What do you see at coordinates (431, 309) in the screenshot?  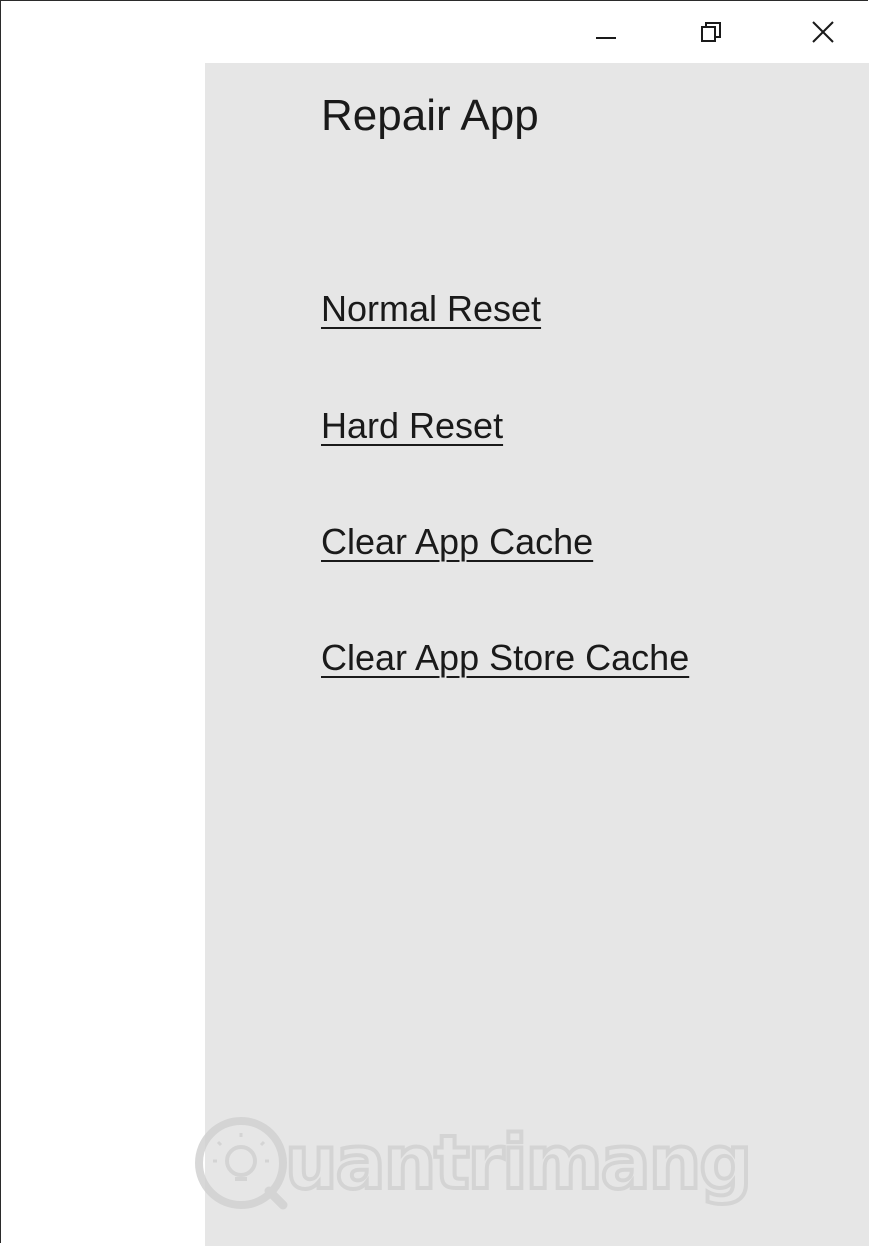 I see `normal-reset-link: Normal Reset` at bounding box center [431, 309].